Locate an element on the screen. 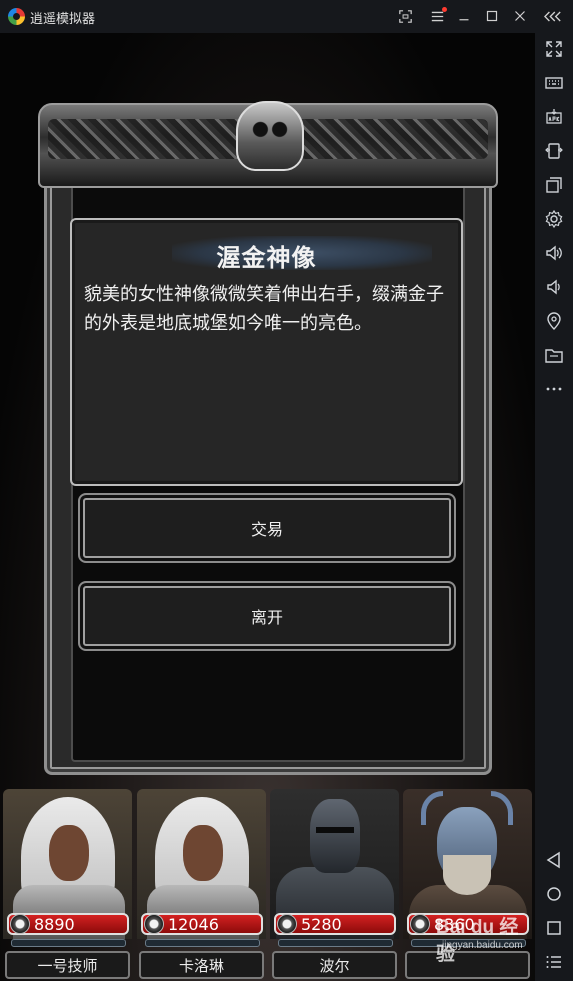 Image resolution: width=573 pixels, height=981 pixels. settings-icon is located at coordinates (554, 219).